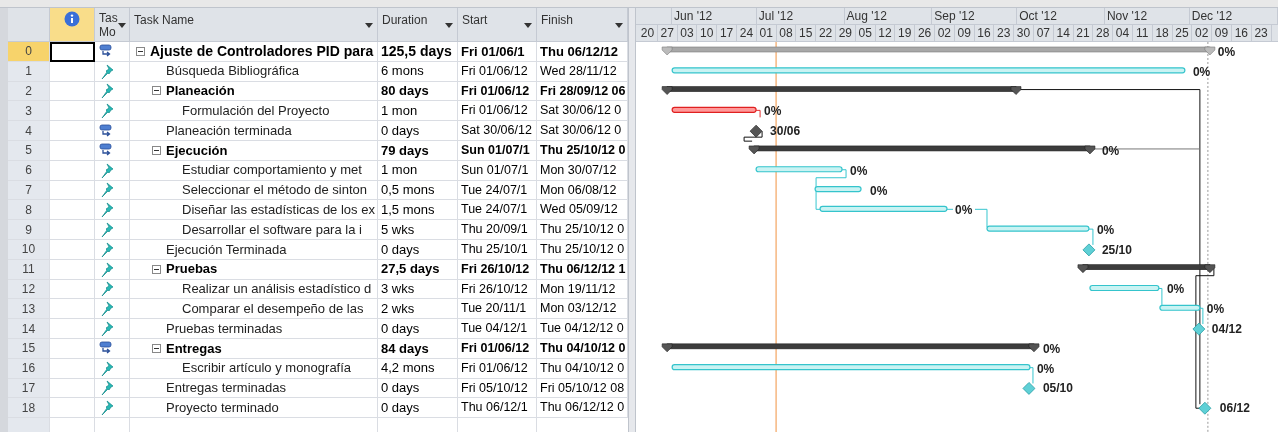  Describe the element at coordinates (1063, 33) in the screenshot. I see `week-label: 14` at that location.